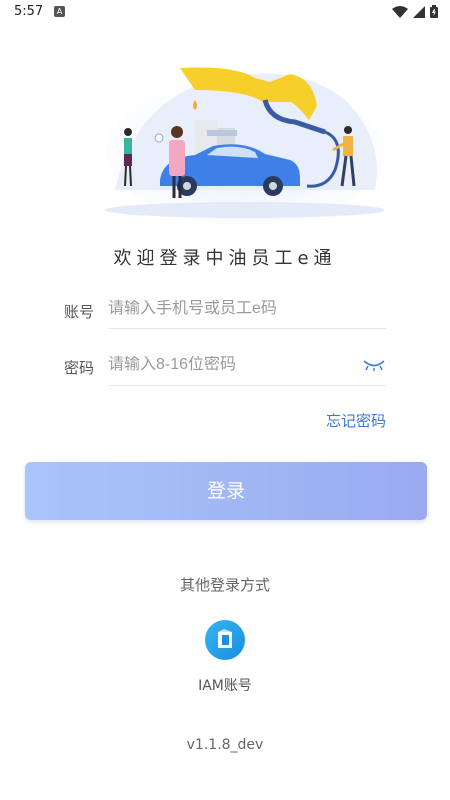 This screenshot has height=800, width=450. I want to click on iam-icon, so click(225, 640).